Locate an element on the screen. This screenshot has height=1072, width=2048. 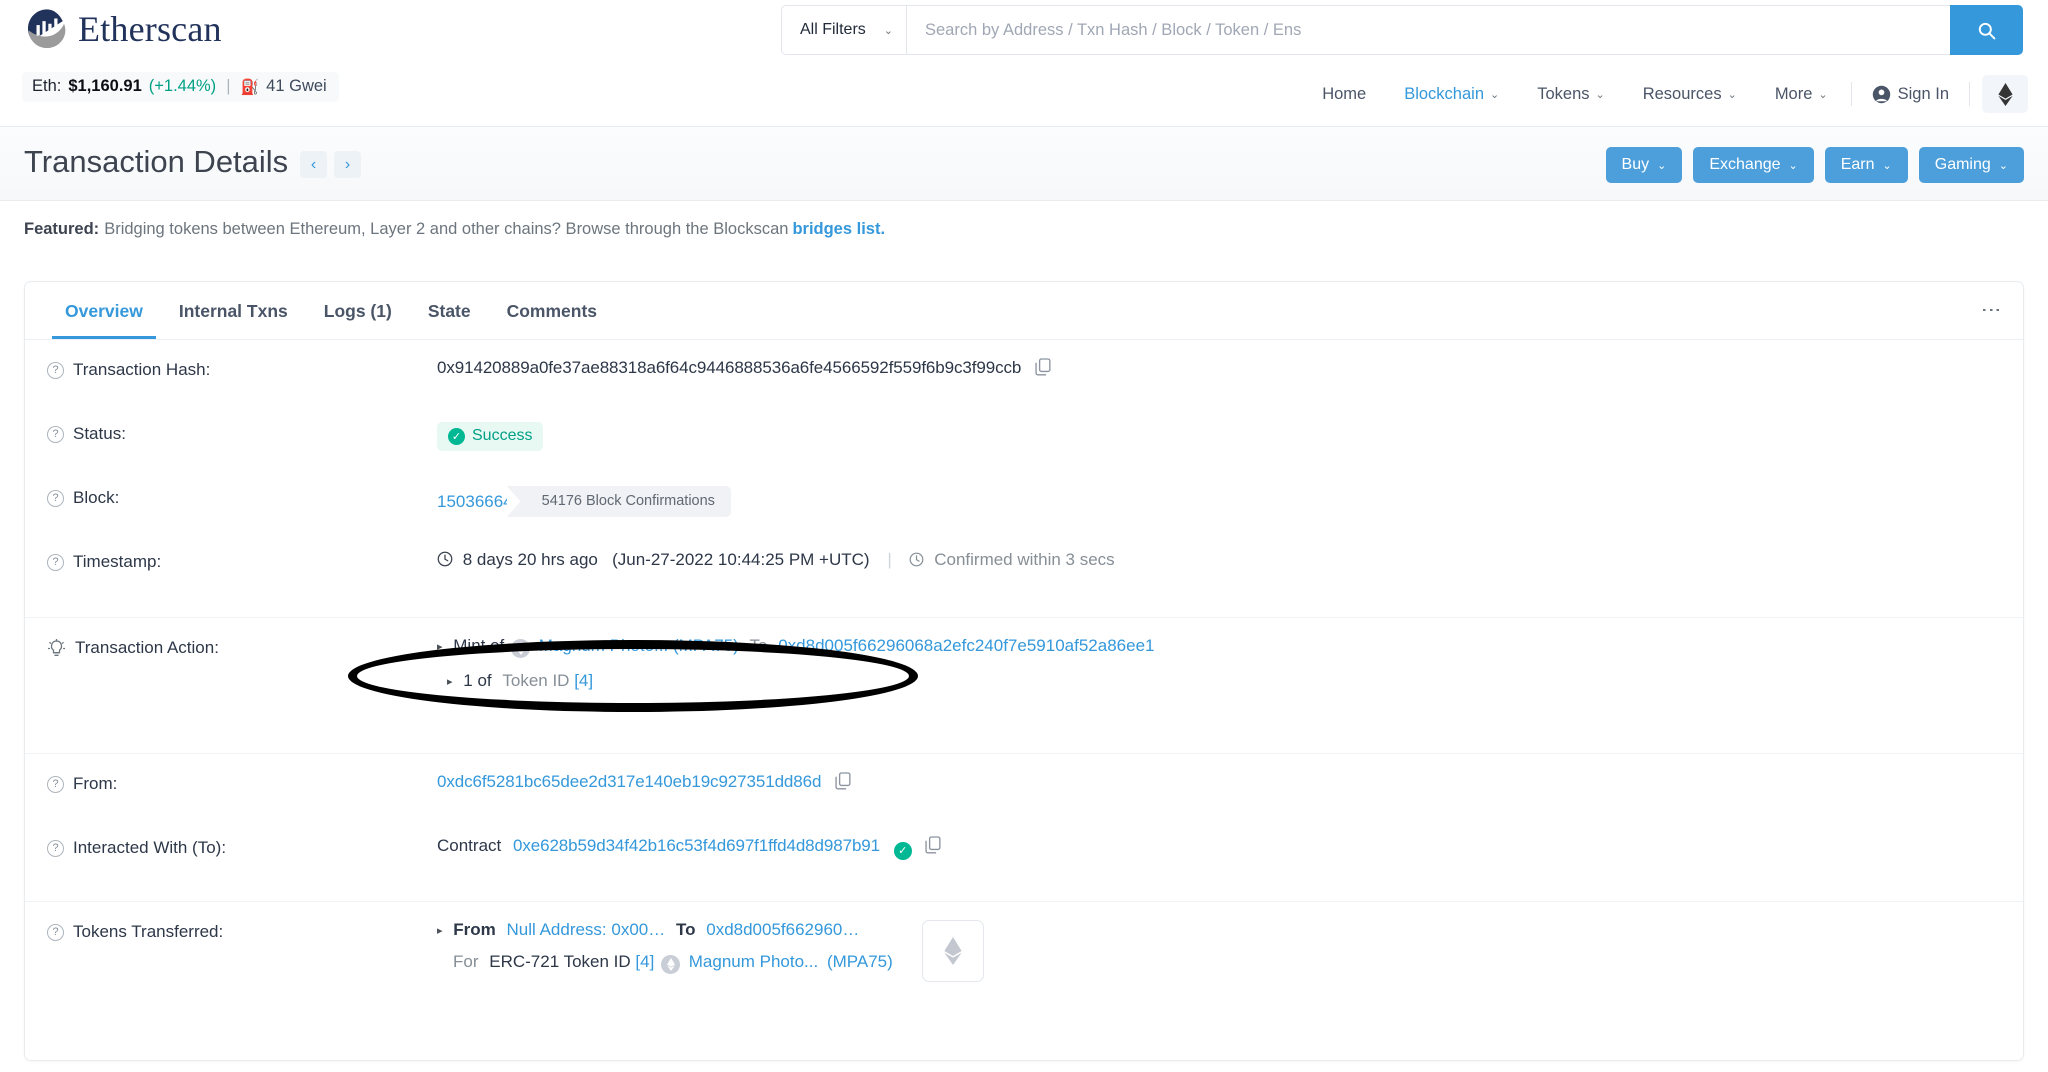
bridges-list-link: bridges list. is located at coordinates (838, 229).